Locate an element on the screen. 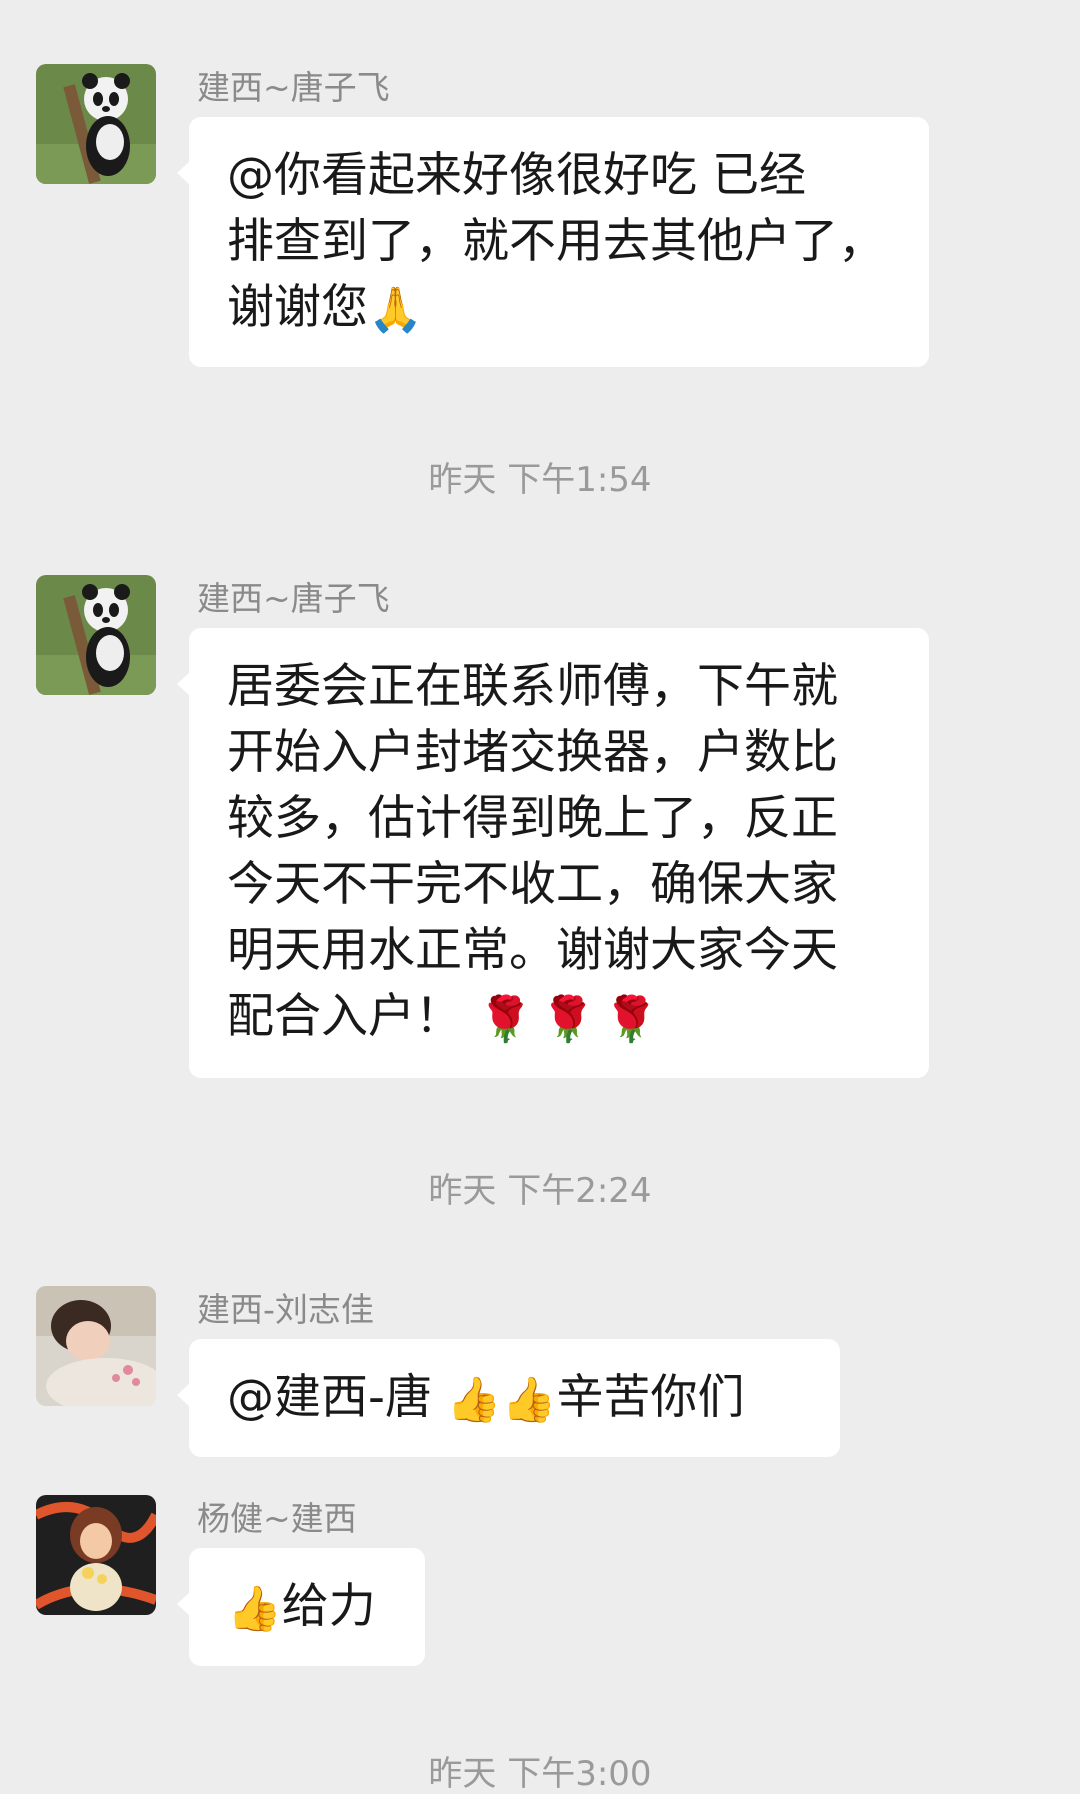 This screenshot has width=1080, height=1794. illustration-avatar-icon is located at coordinates (96, 1555).